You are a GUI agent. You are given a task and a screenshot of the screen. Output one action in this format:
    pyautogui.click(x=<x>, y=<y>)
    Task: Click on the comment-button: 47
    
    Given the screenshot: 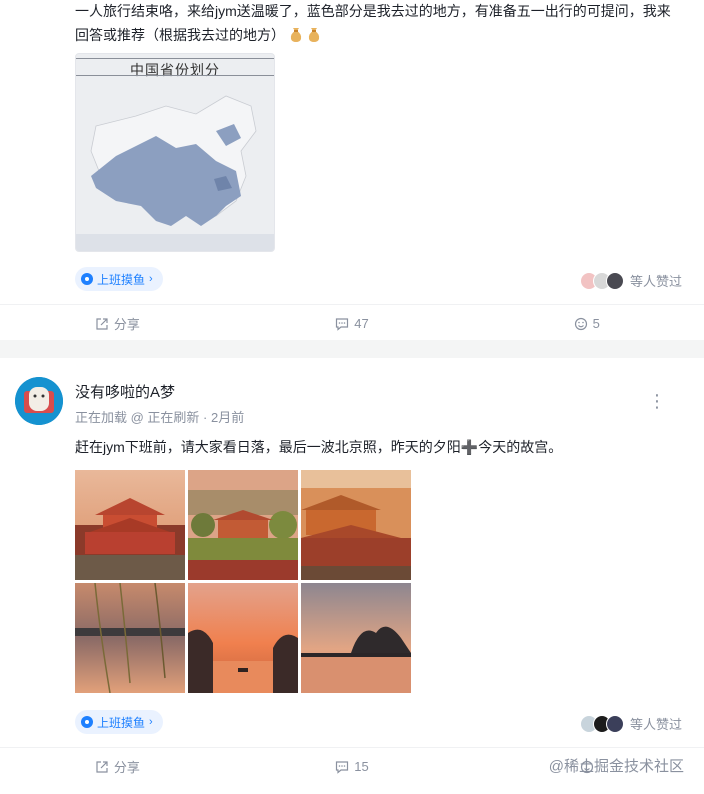 What is the action you would take?
    pyautogui.click(x=352, y=323)
    